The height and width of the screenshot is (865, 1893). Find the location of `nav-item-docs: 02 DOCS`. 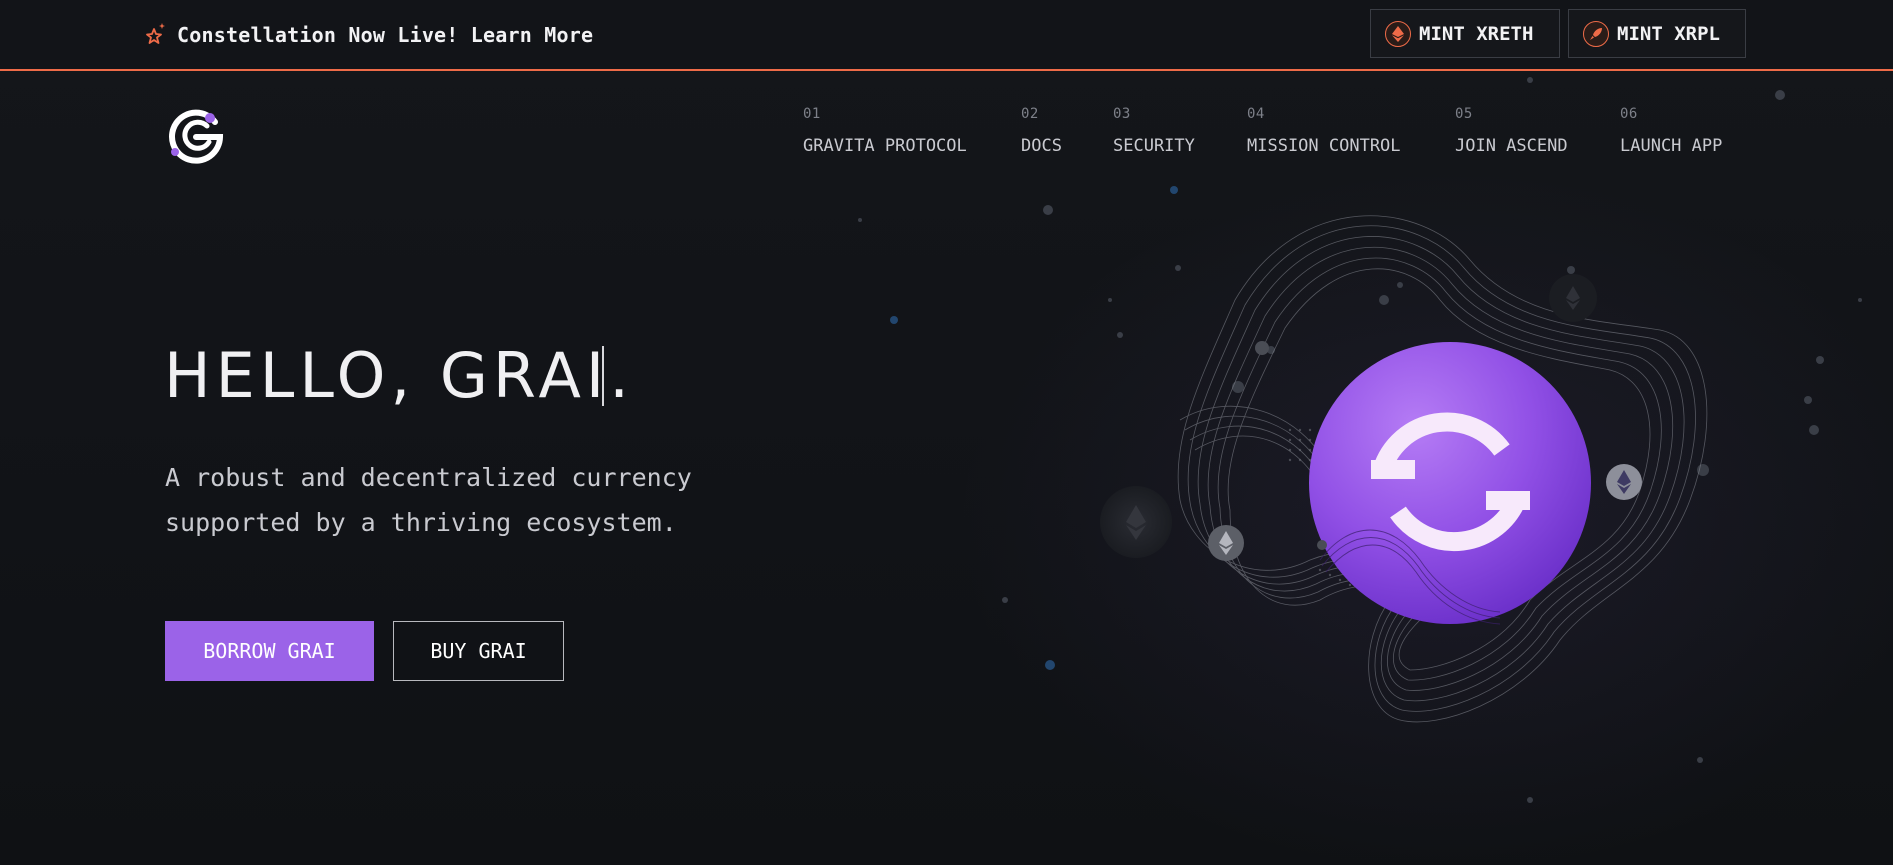

nav-item-docs: 02 DOCS is located at coordinates (1041, 131).